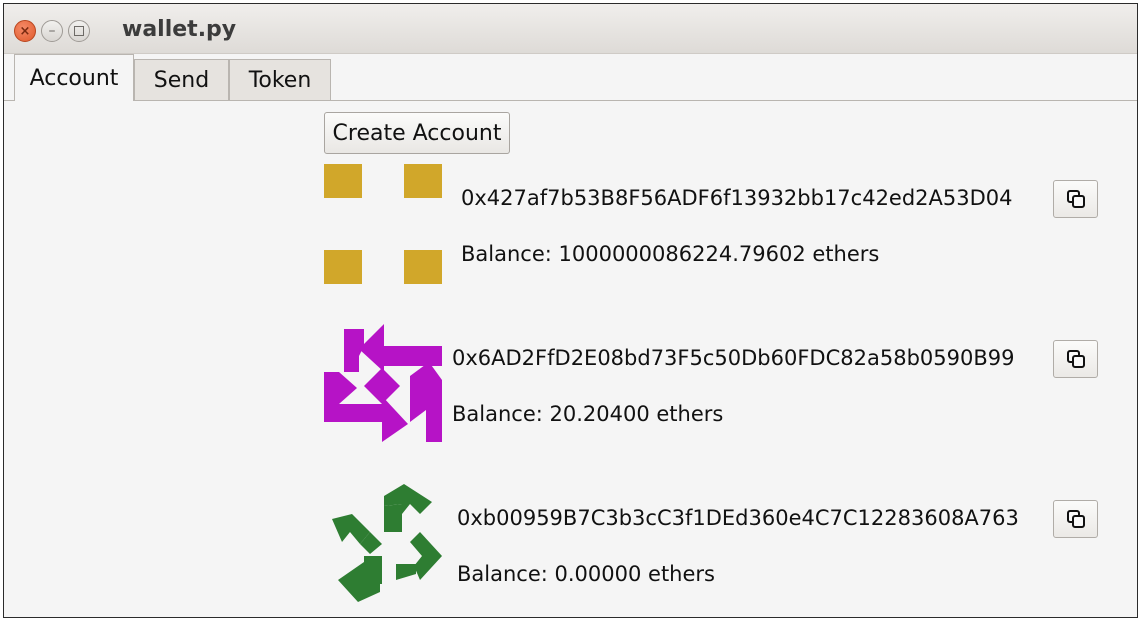 The image size is (1141, 621). I want to click on account-balance: Balance: 0.00000 ethers, so click(586, 574).